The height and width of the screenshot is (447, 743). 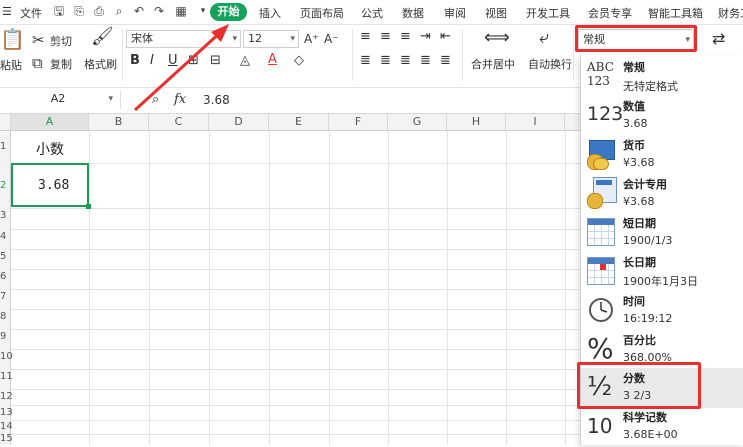 What do you see at coordinates (496, 13) in the screenshot?
I see `tab-view: 视图` at bounding box center [496, 13].